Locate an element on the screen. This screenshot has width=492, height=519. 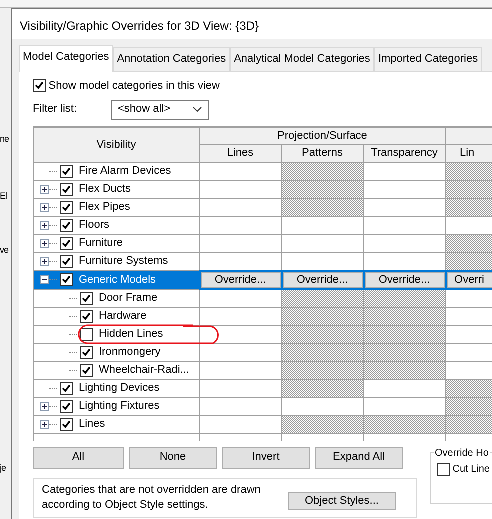
column-header: Patterns is located at coordinates (323, 153).